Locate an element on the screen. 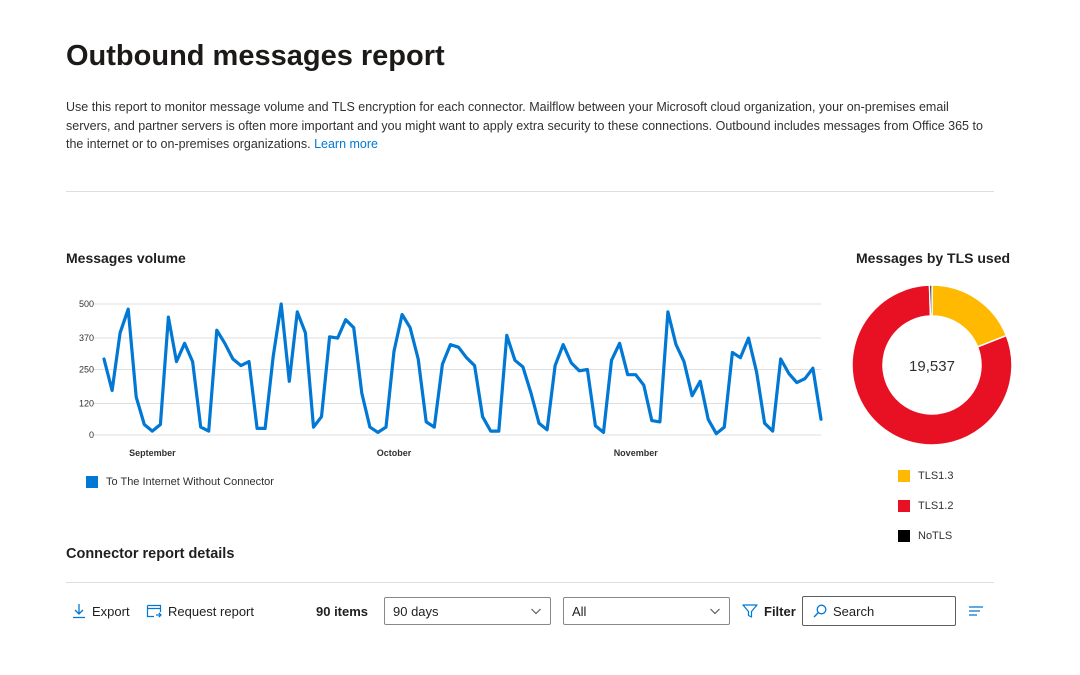 This screenshot has width=1080, height=675. tls-legend-item-notls: NoTLS is located at coordinates (925, 535).